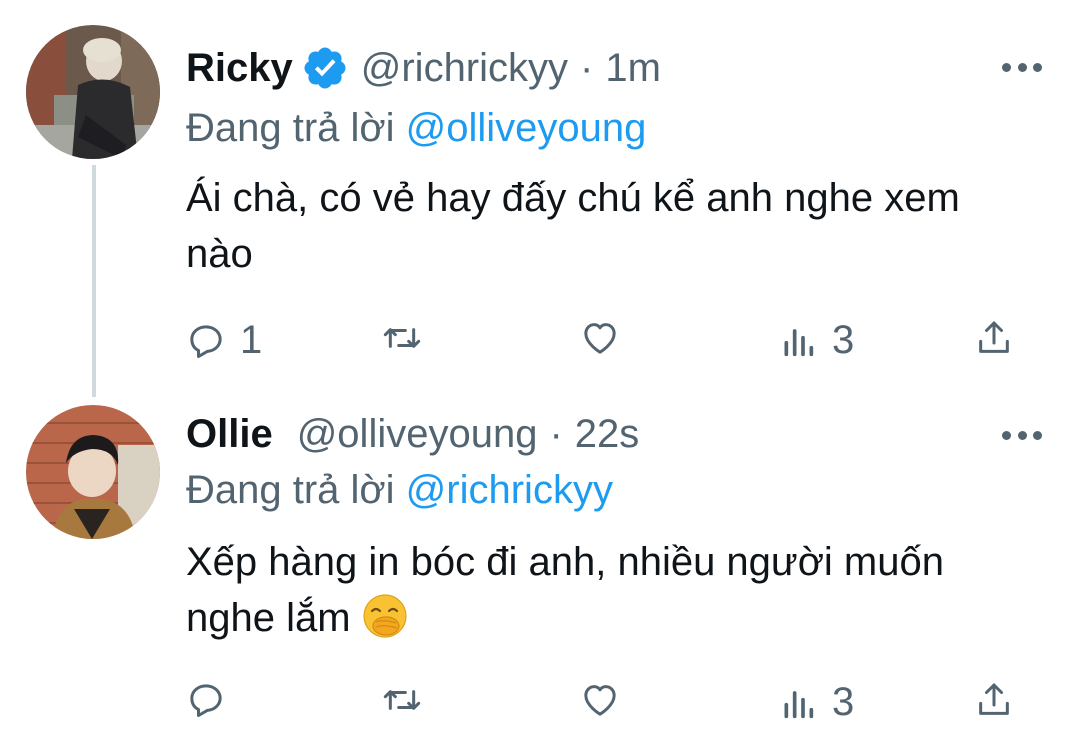 The image size is (1080, 736). What do you see at coordinates (229, 434) in the screenshot?
I see `display-name: Ollie` at bounding box center [229, 434].